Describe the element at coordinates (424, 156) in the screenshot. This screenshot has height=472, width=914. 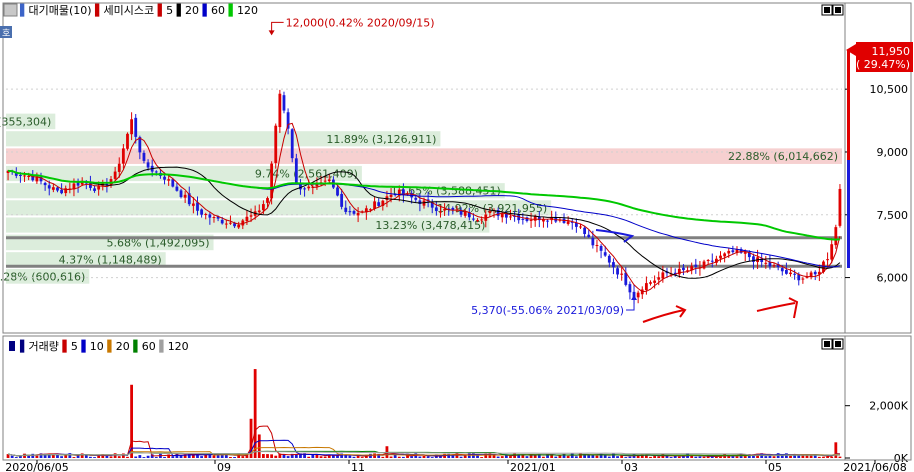
I see `volume-profile-band` at that location.